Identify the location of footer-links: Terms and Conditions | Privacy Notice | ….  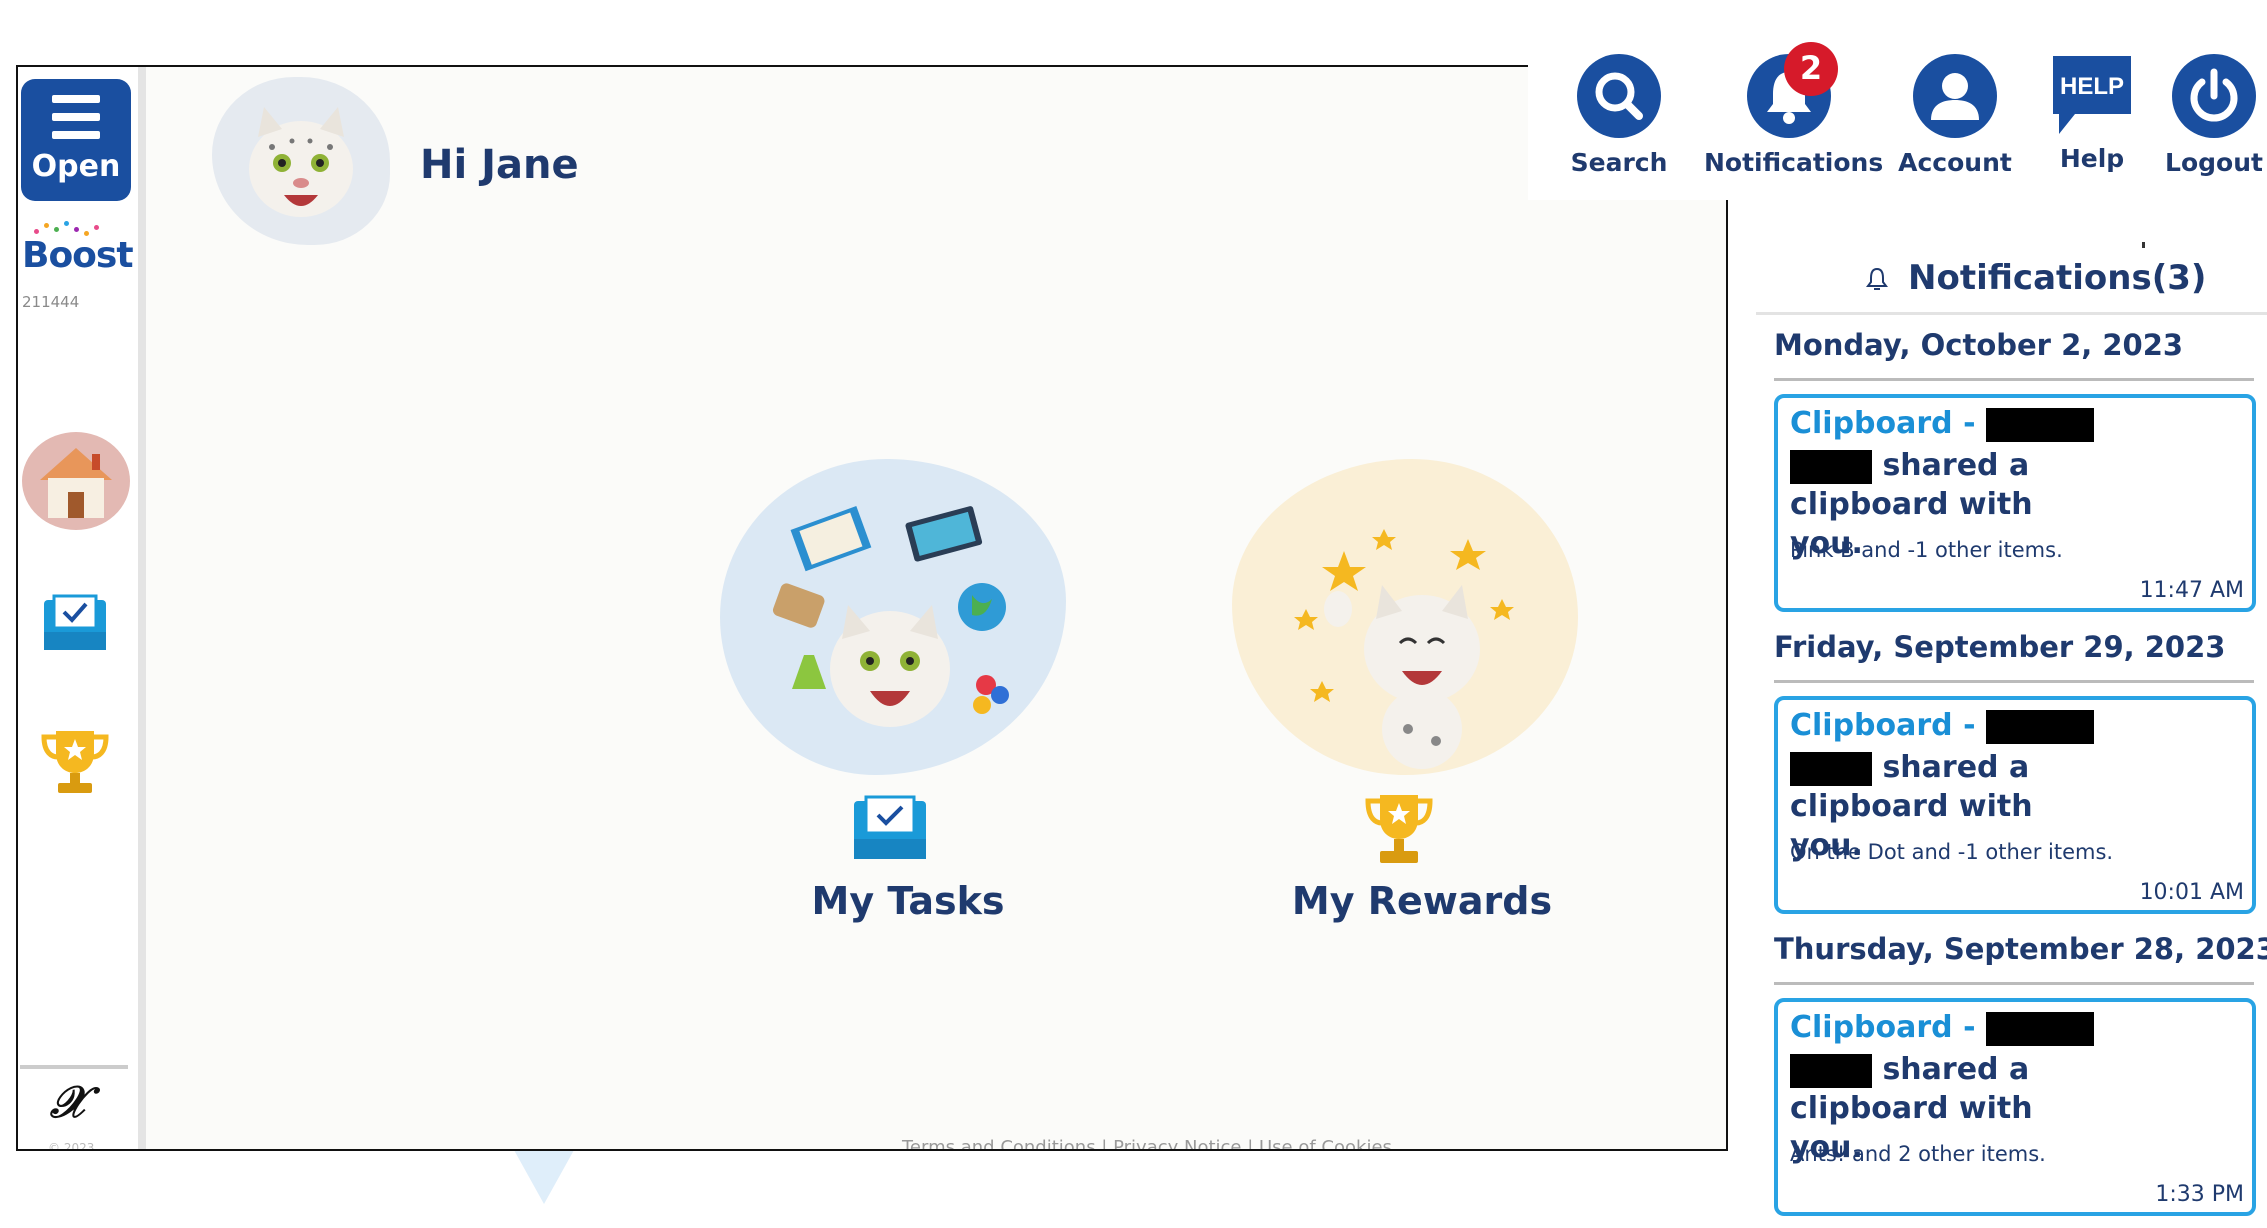
(1147, 1143).